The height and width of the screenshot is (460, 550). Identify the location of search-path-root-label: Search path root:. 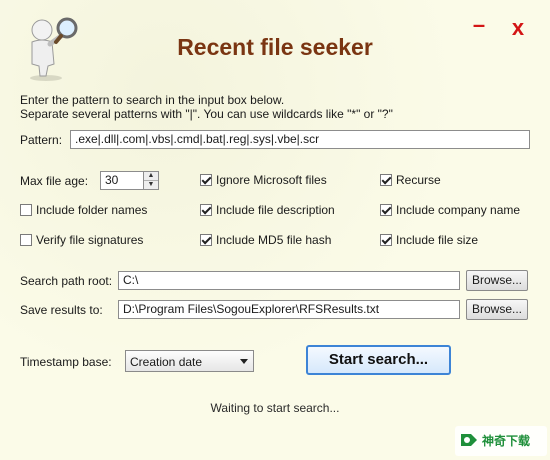
(66, 281).